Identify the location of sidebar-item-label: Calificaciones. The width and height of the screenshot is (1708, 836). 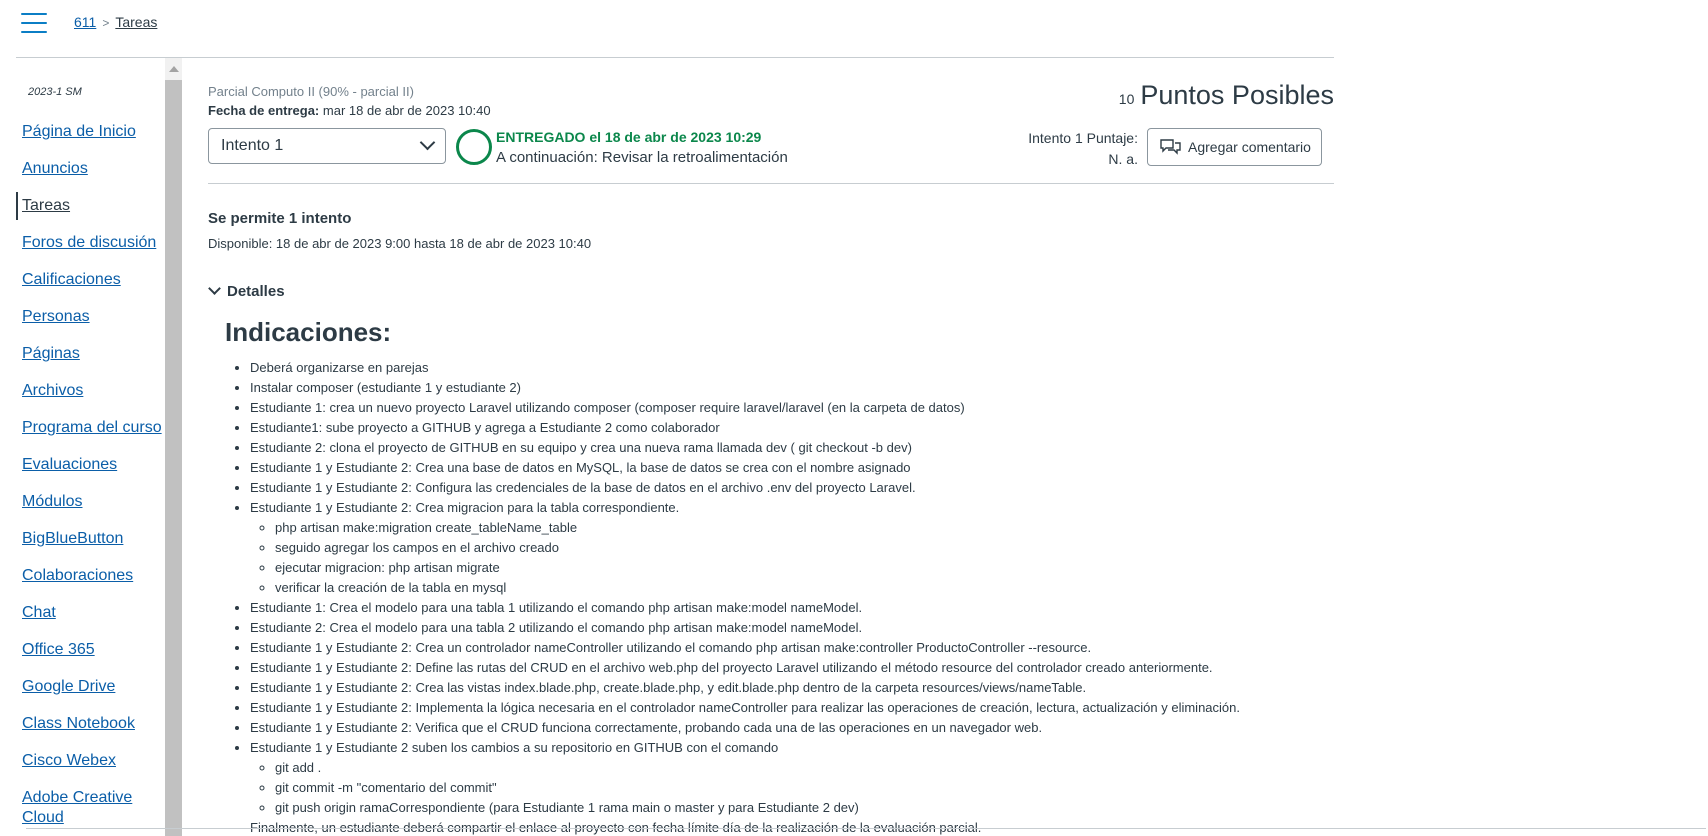
(71, 279).